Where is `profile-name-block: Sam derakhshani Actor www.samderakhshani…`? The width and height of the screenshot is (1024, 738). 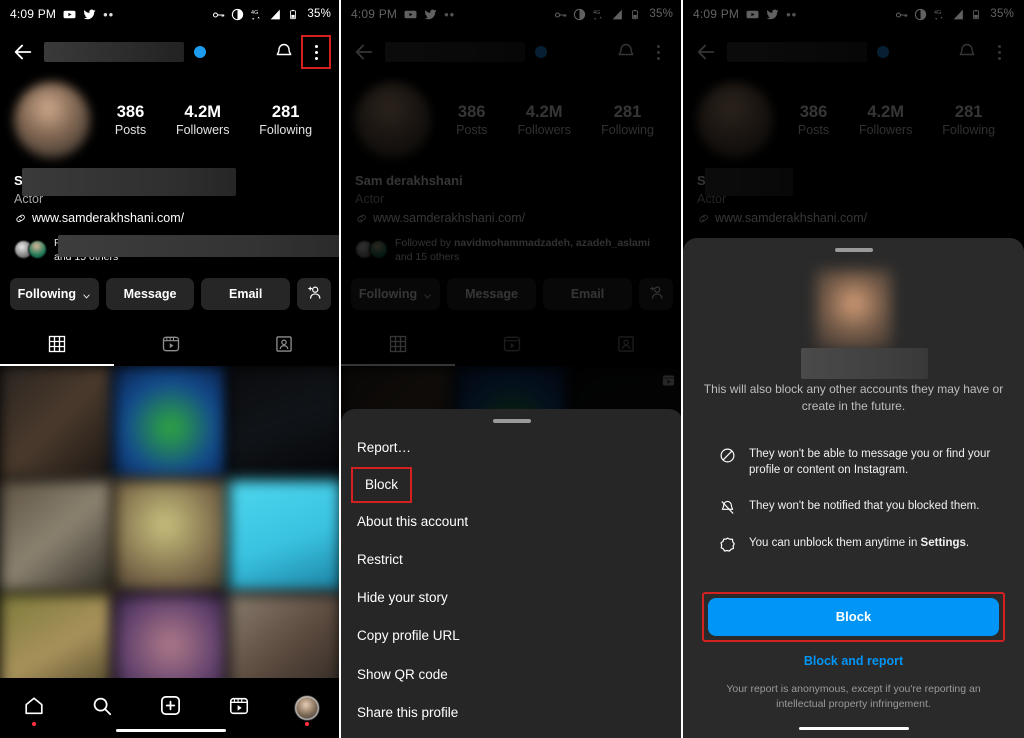 profile-name-block: Sam derakhshani Actor www.samderakhshani… is located at coordinates (512, 218).